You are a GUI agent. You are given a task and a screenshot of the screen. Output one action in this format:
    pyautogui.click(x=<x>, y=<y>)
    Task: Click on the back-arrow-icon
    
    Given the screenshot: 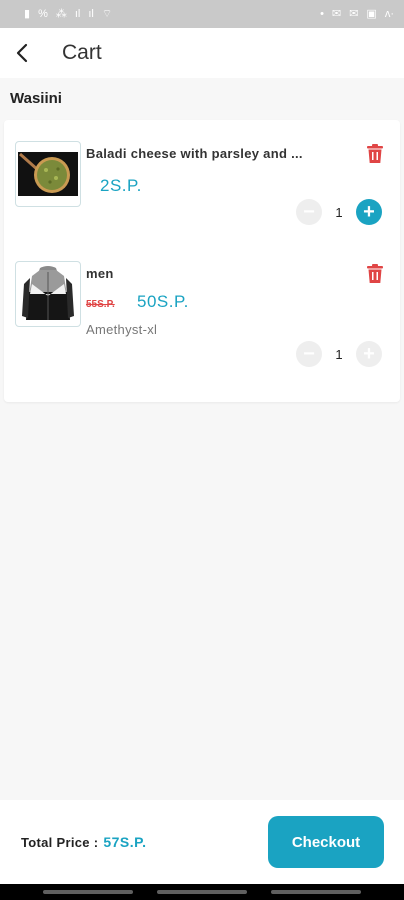 What is the action you would take?
    pyautogui.click(x=22, y=53)
    